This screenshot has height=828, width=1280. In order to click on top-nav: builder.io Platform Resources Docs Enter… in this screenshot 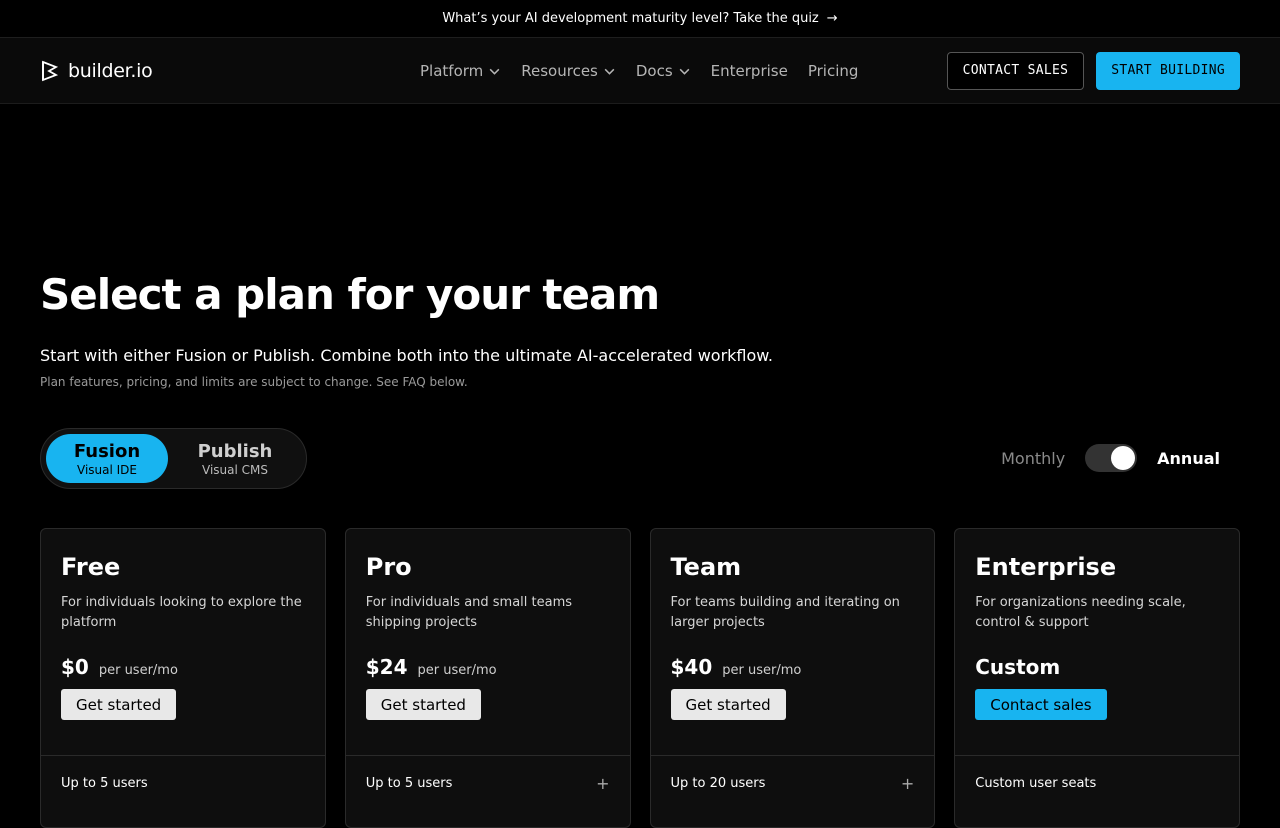, I will do `click(640, 71)`.